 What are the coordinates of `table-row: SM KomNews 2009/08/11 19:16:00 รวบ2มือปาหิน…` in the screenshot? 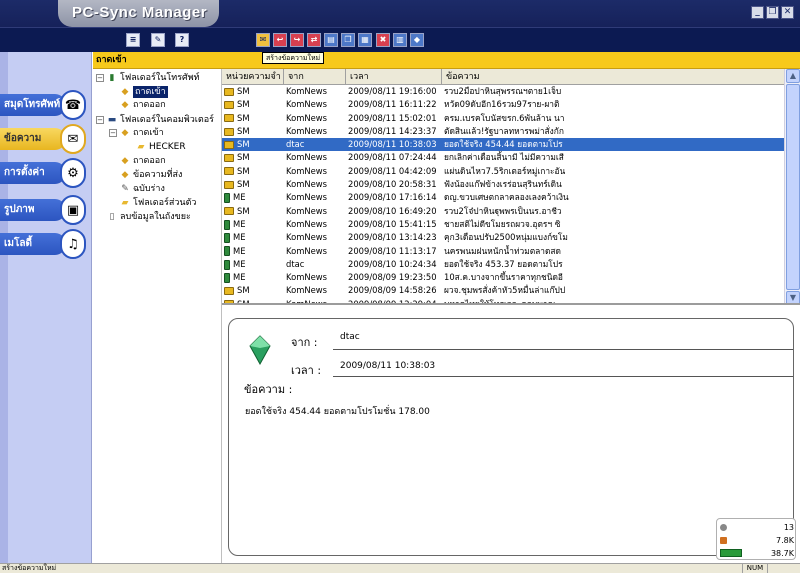 It's located at (503, 91).